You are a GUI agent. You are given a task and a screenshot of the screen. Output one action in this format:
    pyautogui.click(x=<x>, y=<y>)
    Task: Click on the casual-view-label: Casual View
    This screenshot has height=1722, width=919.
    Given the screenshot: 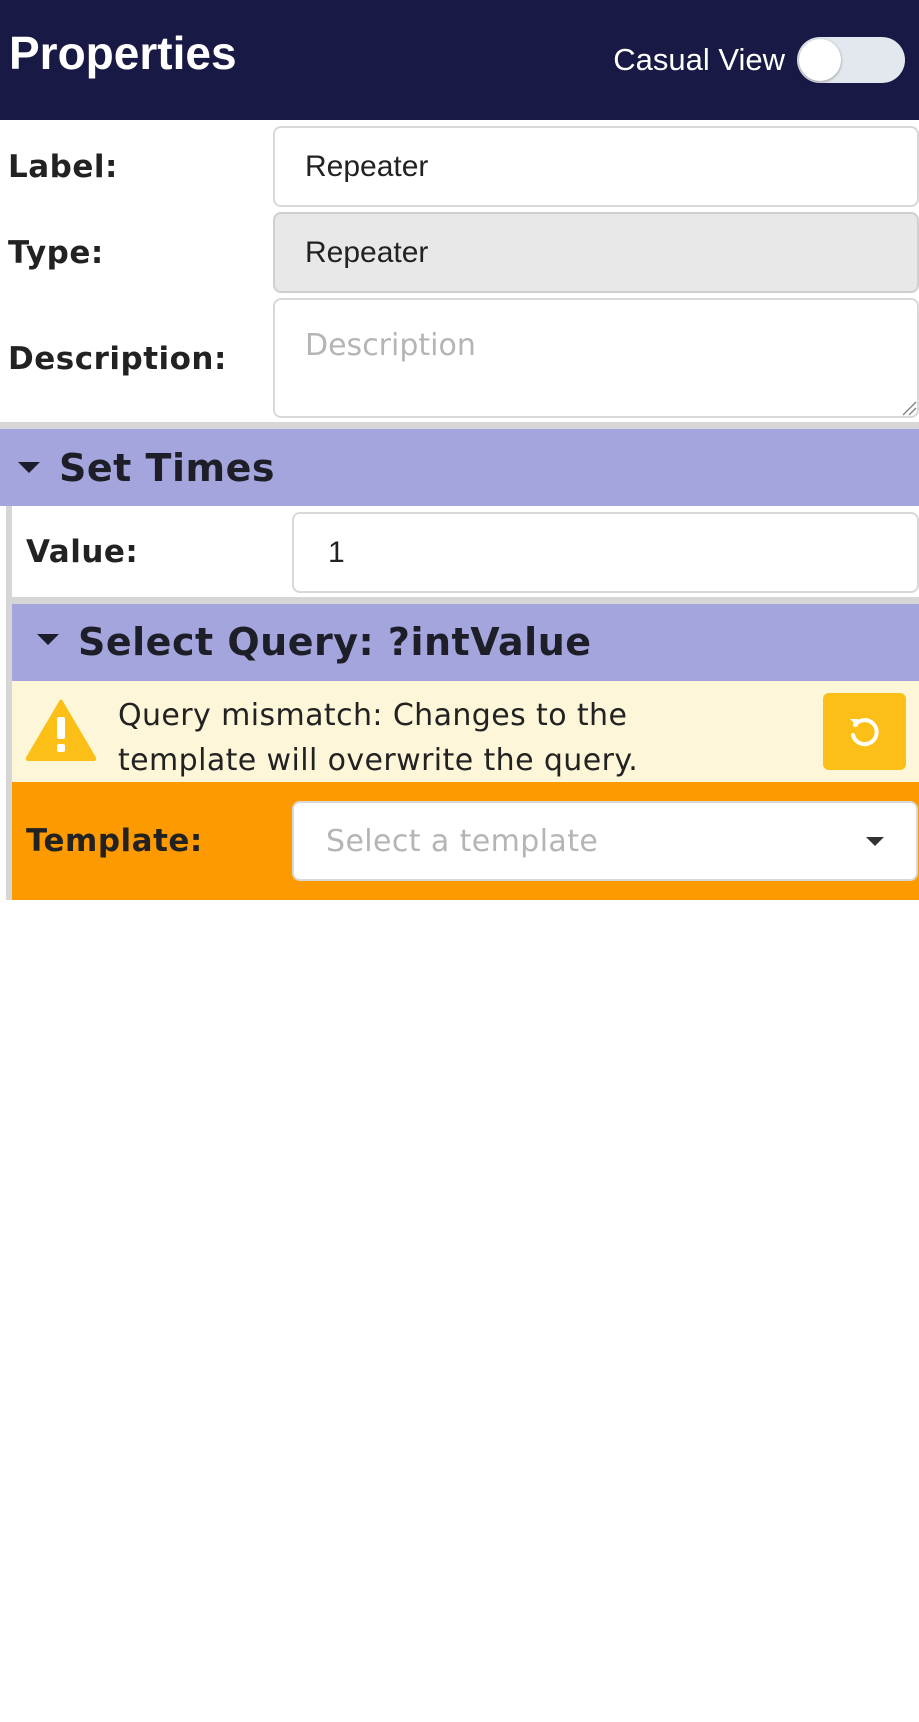 What is the action you would take?
    pyautogui.click(x=699, y=59)
    